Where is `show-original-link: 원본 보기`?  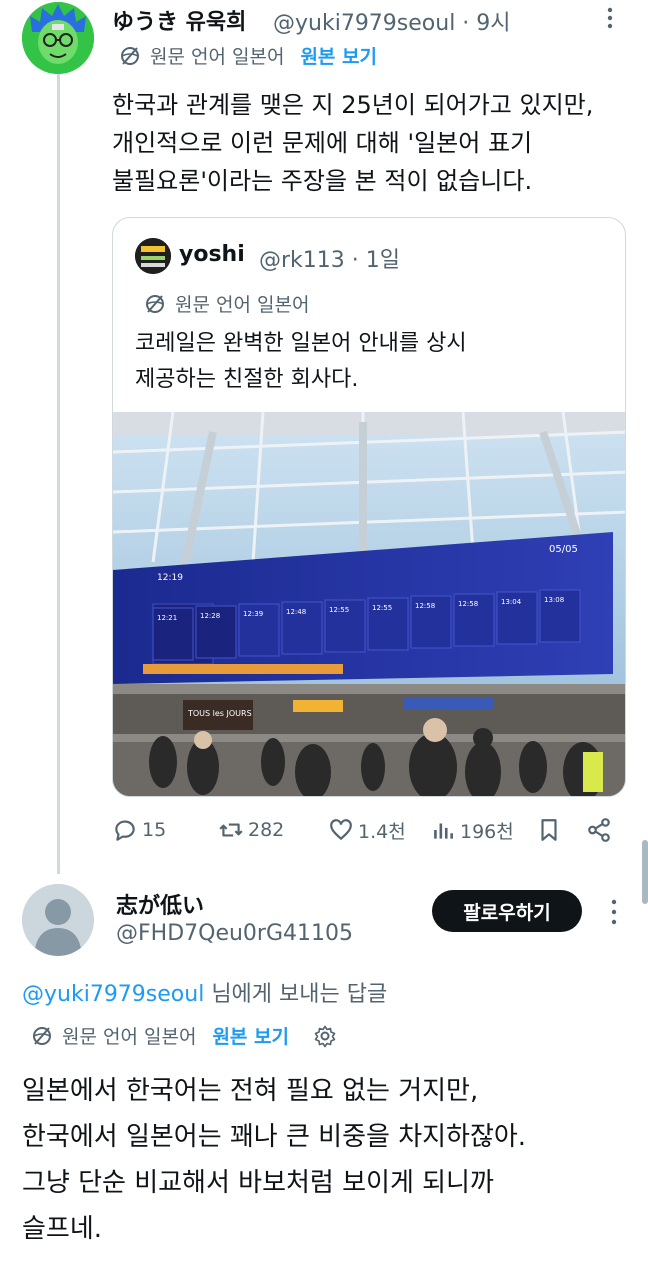 show-original-link: 원본 보기 is located at coordinates (338, 55).